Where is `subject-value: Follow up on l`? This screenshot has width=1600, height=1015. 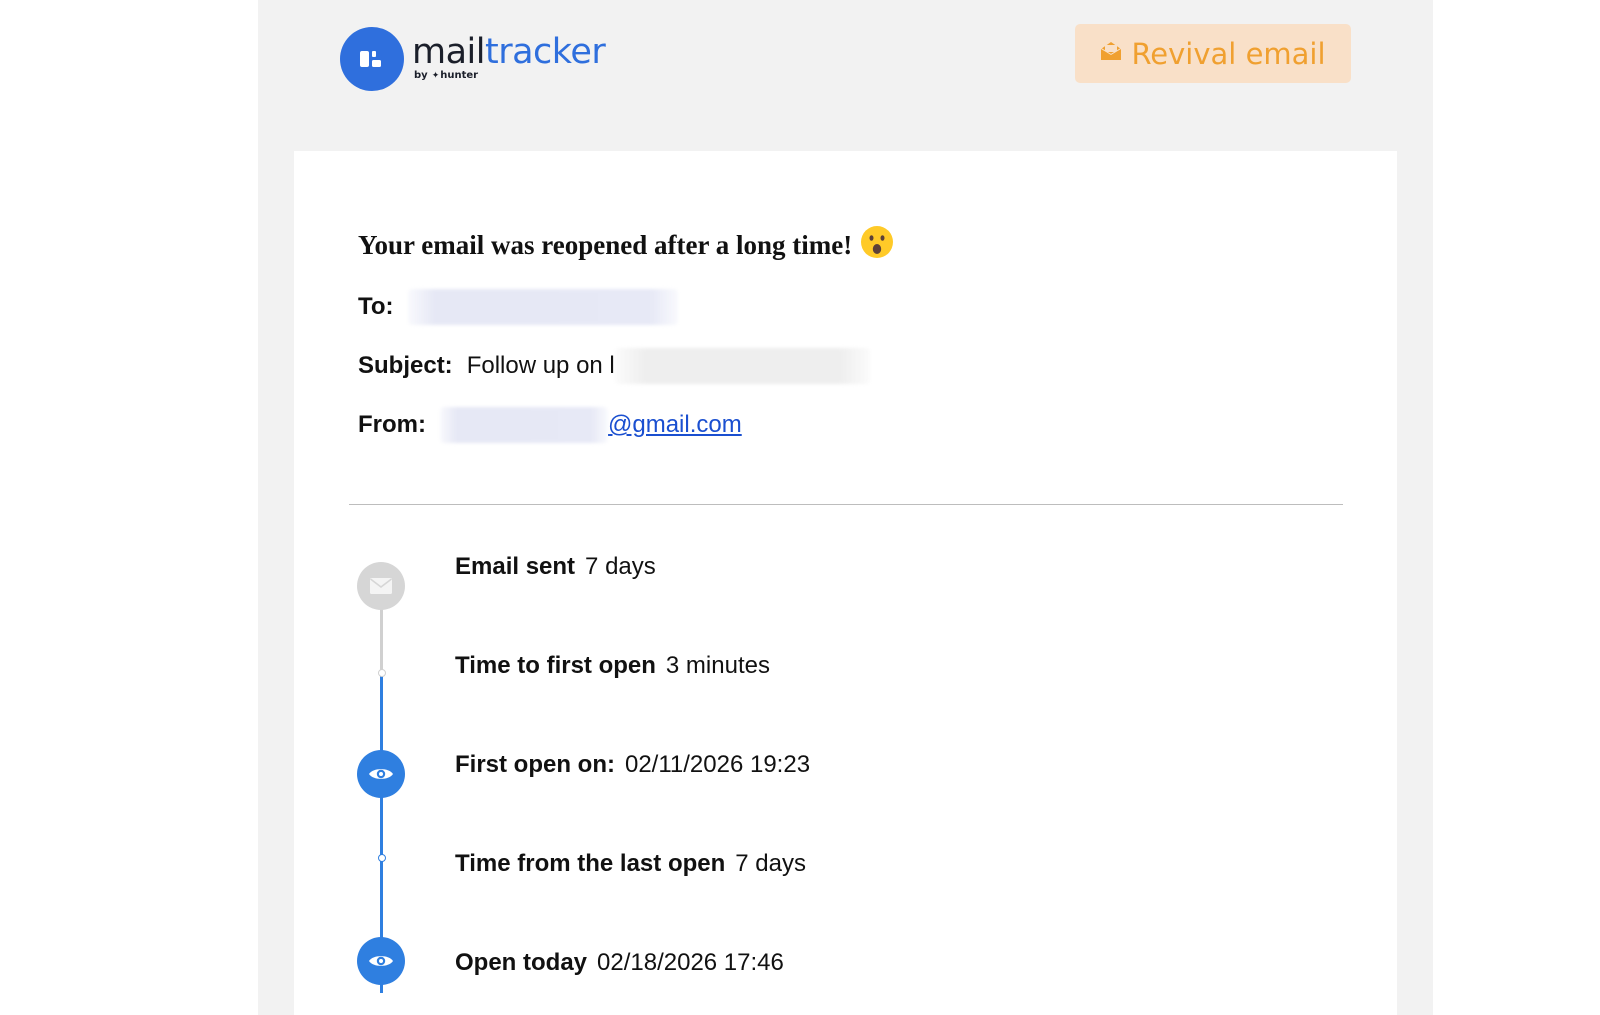
subject-value: Follow up on l is located at coordinates (540, 365).